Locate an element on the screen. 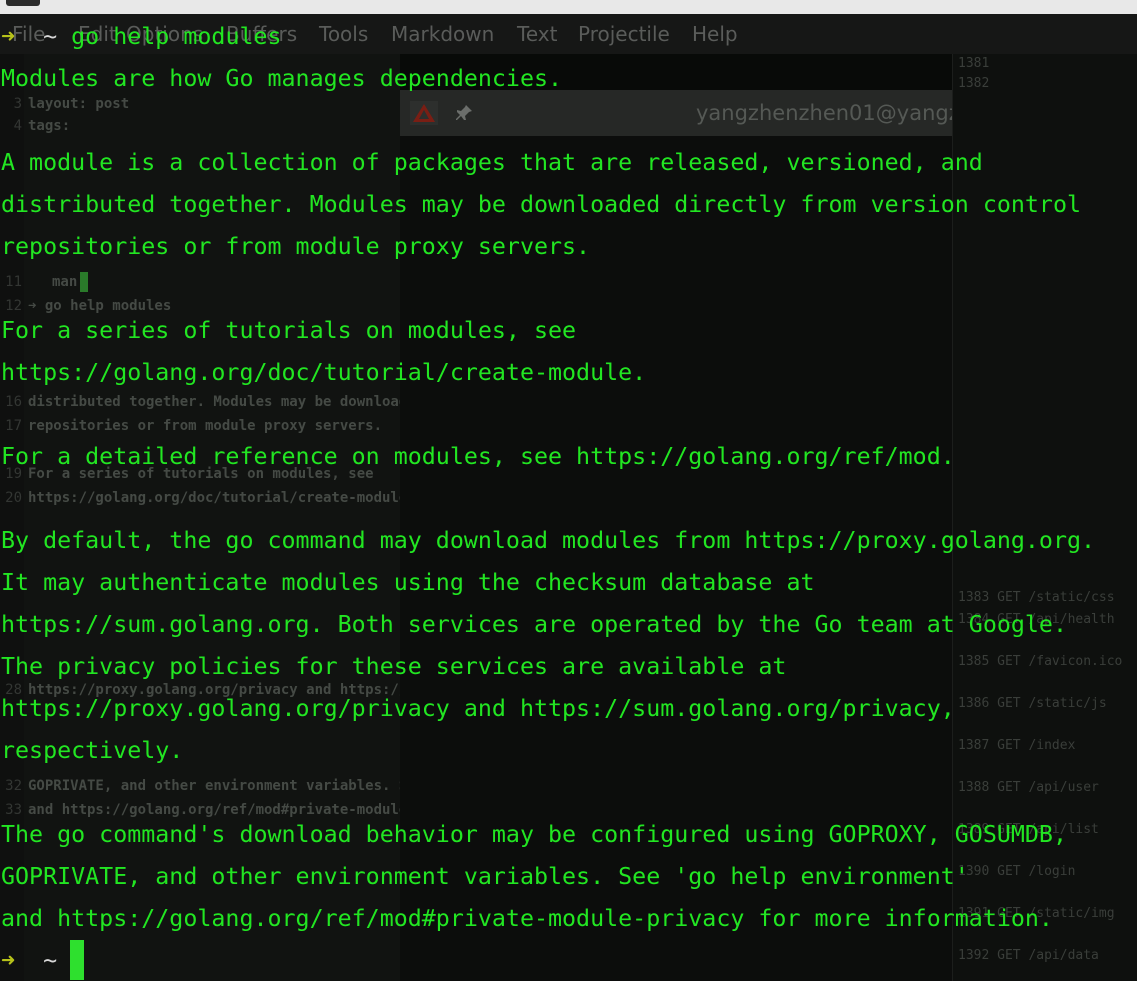 Image resolution: width=1137 pixels, height=981 pixels. background-editor-cursor is located at coordinates (84, 282).